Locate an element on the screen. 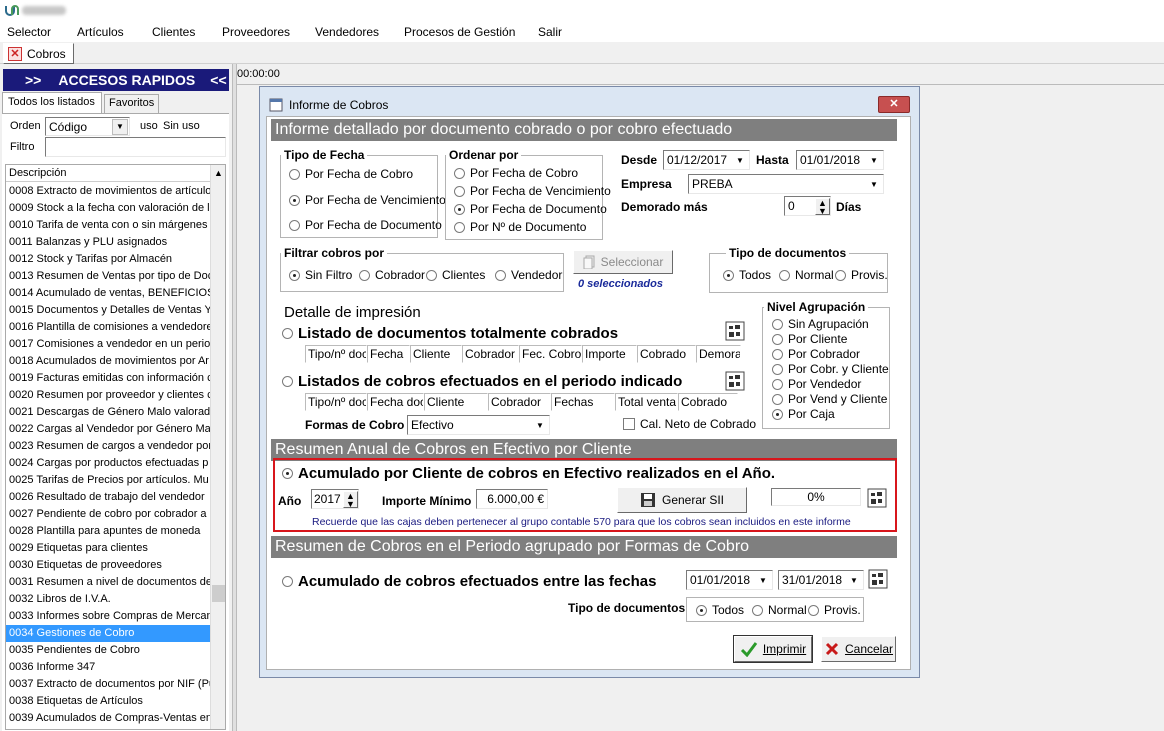 Image resolution: width=1164 pixels, height=731 pixels. list-item: 0019 Facturas emitidas con información c is located at coordinates (108, 378).